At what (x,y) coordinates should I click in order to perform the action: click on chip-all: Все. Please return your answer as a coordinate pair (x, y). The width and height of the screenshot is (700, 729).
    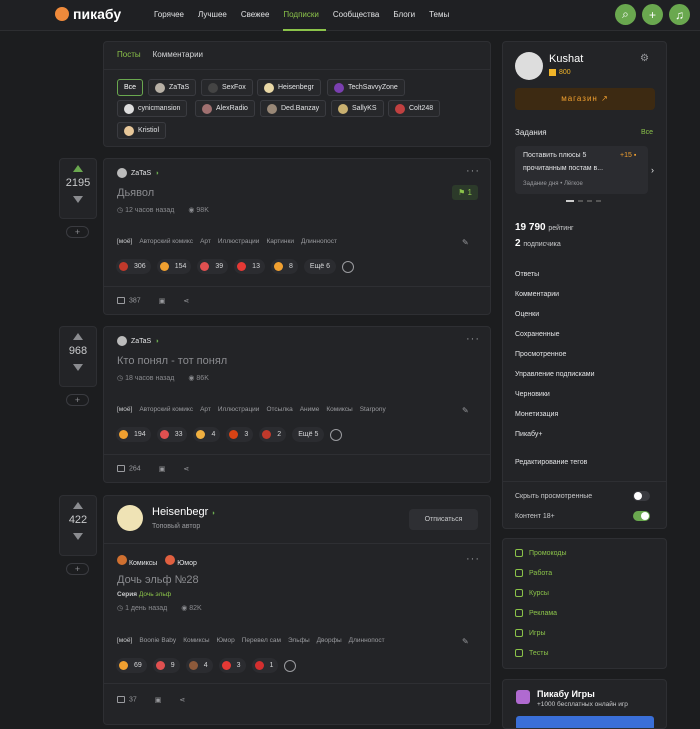
    Looking at the image, I should click on (130, 87).